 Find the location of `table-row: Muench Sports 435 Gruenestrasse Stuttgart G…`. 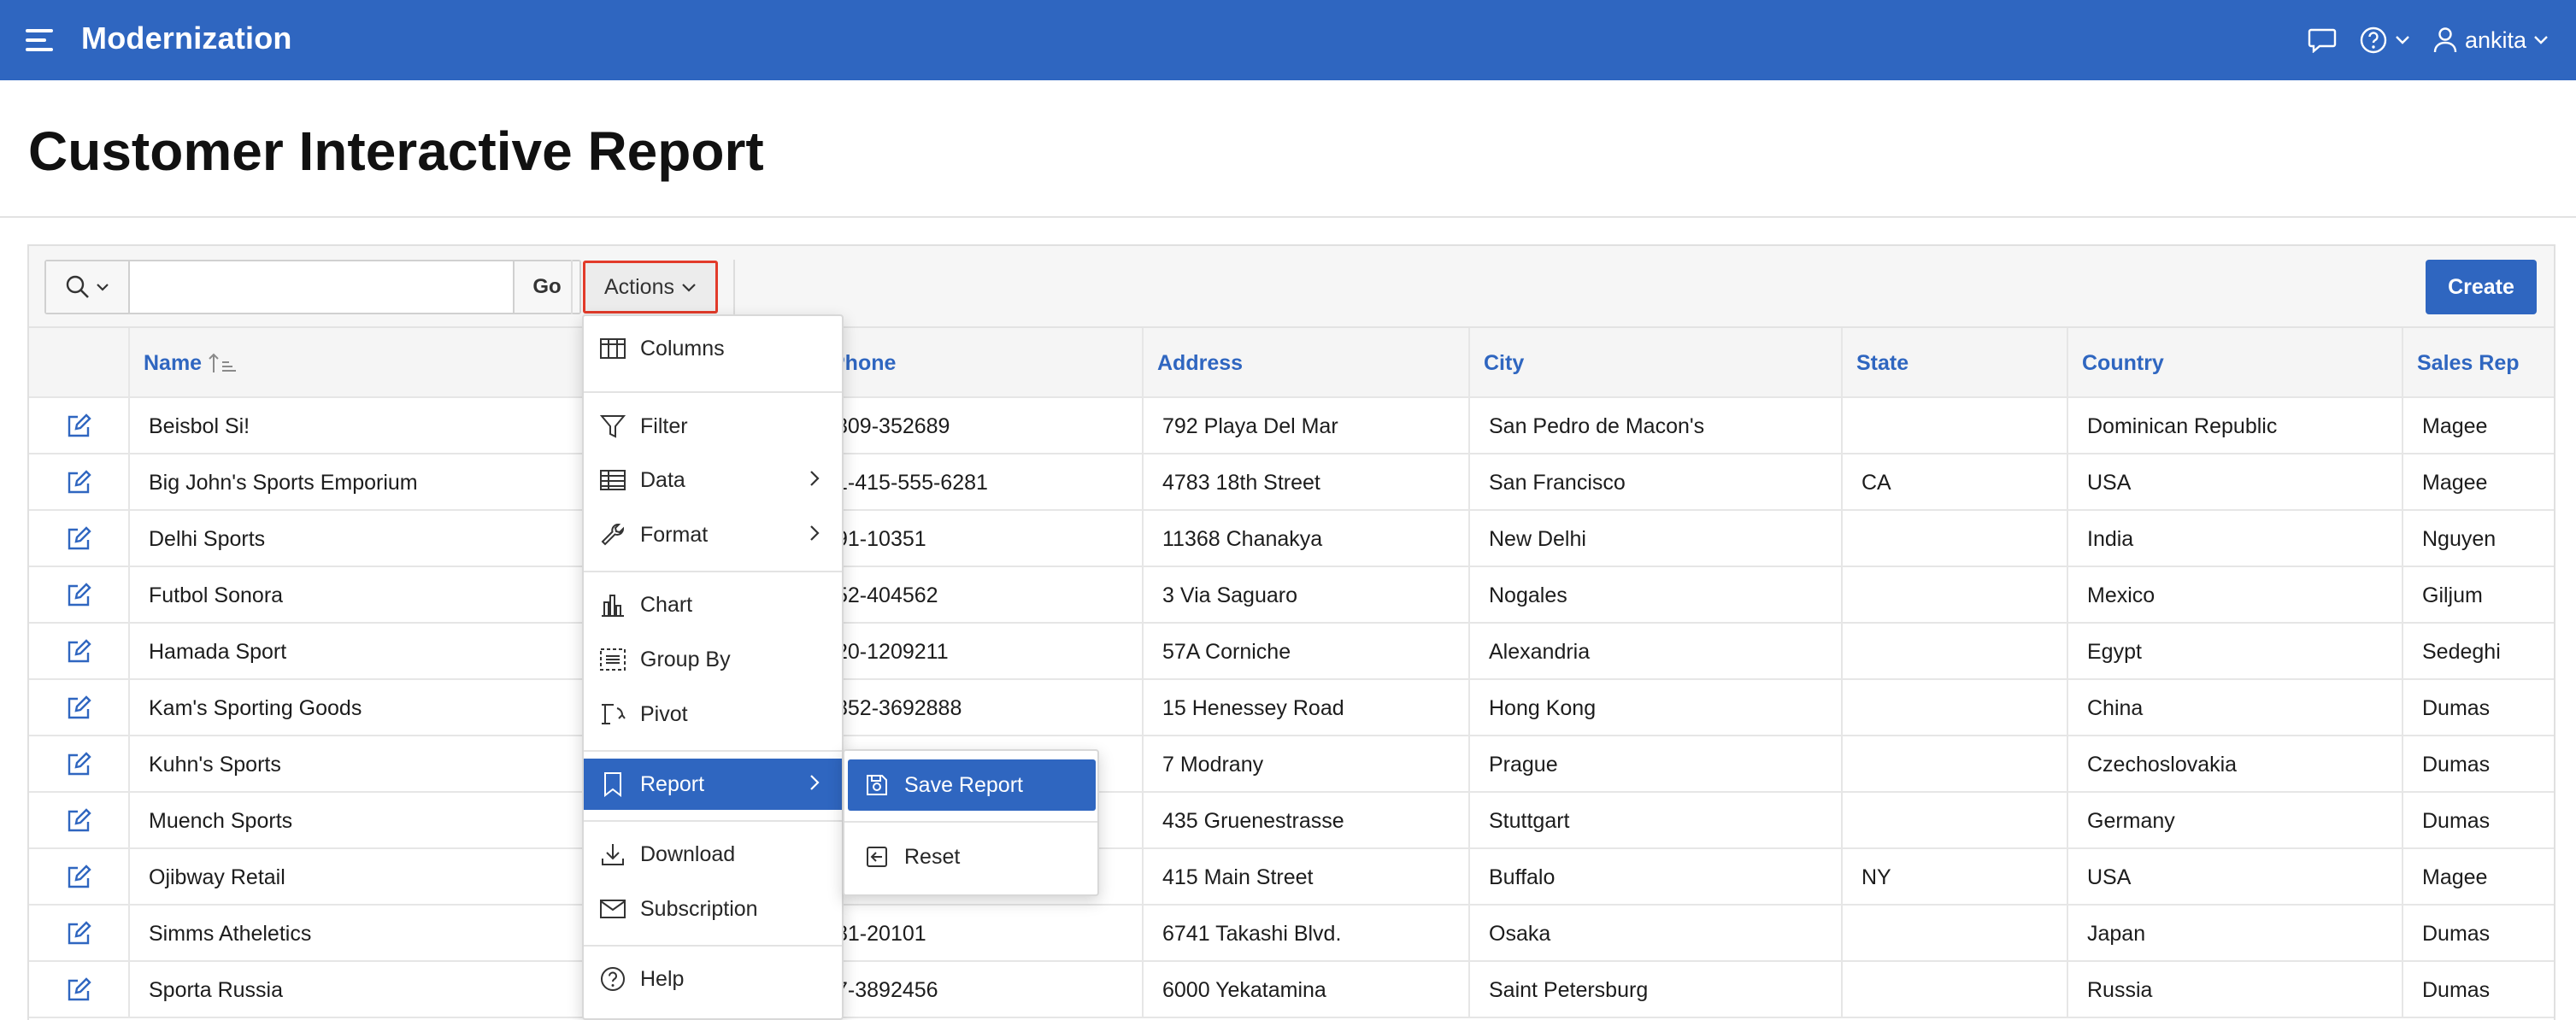

table-row: Muench Sports 435 Gruenestrasse Stuttgart G… is located at coordinates (1291, 821).